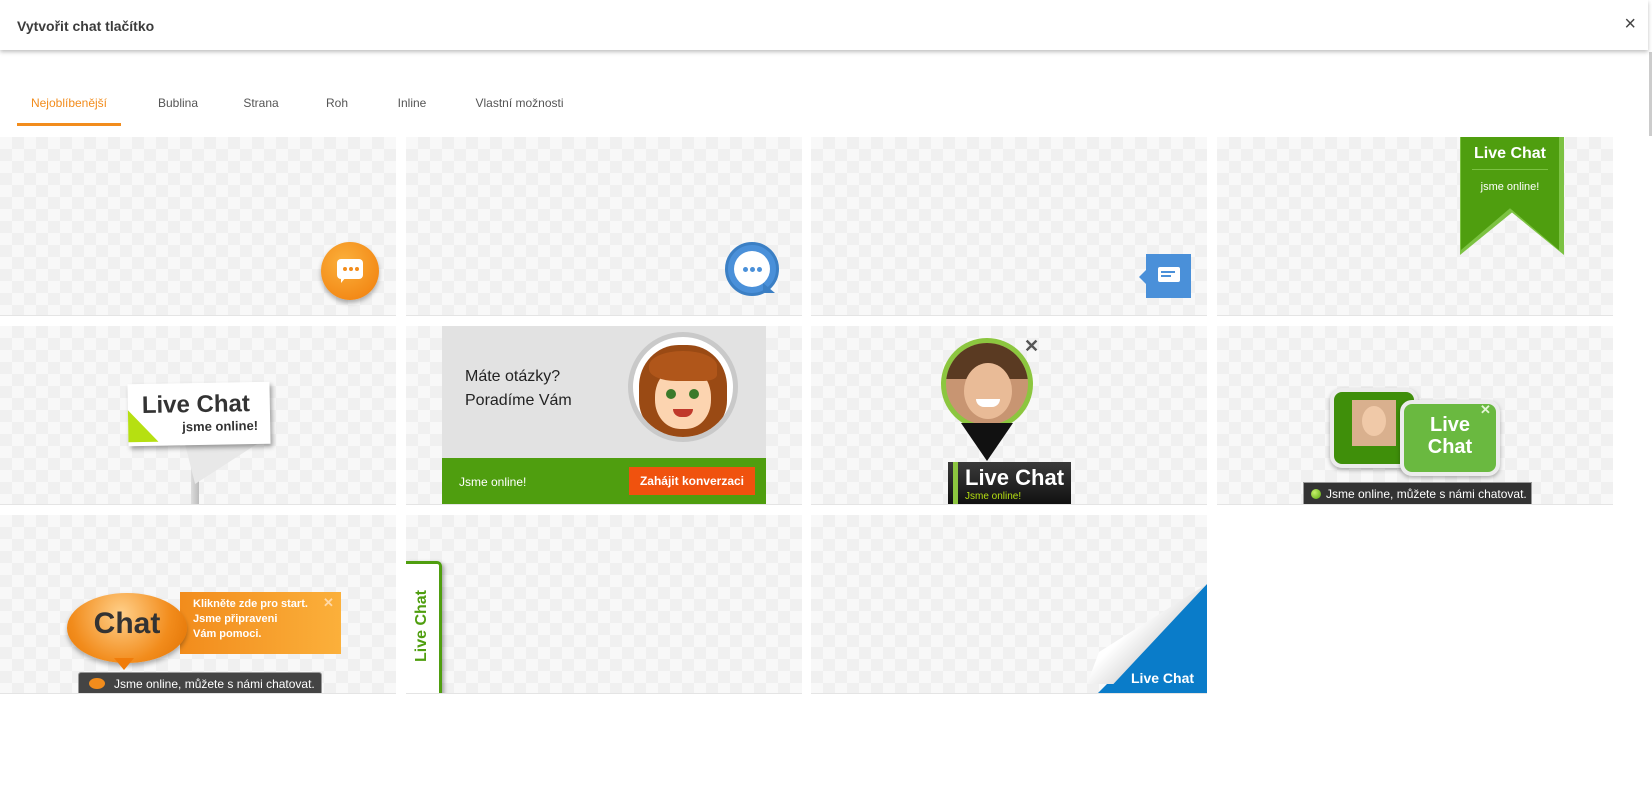  I want to click on message-icon, so click(1168, 276).